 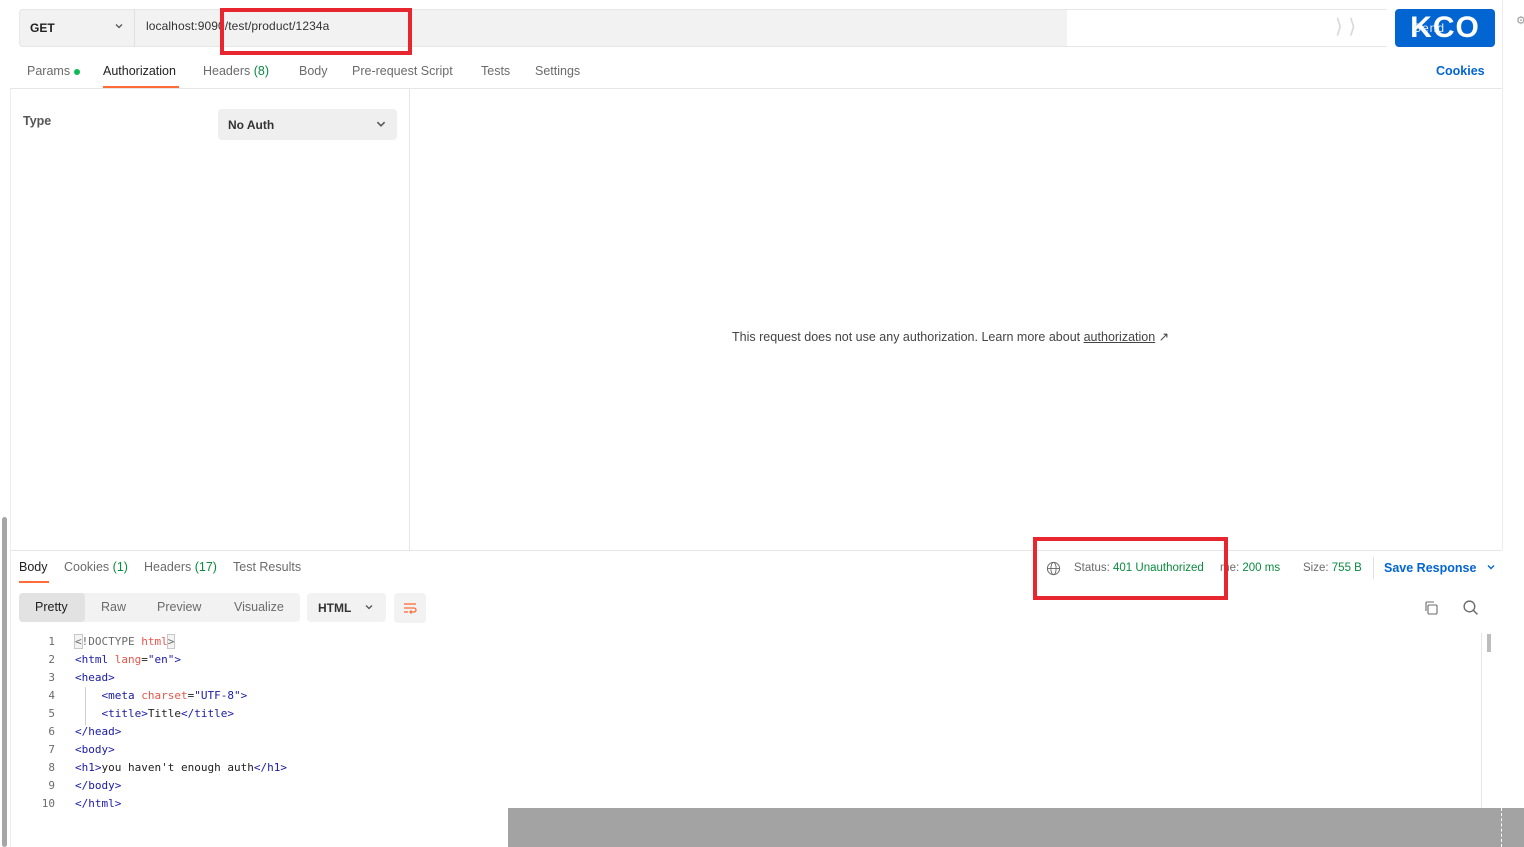 I want to click on code-line-content: <body>, so click(x=95, y=749).